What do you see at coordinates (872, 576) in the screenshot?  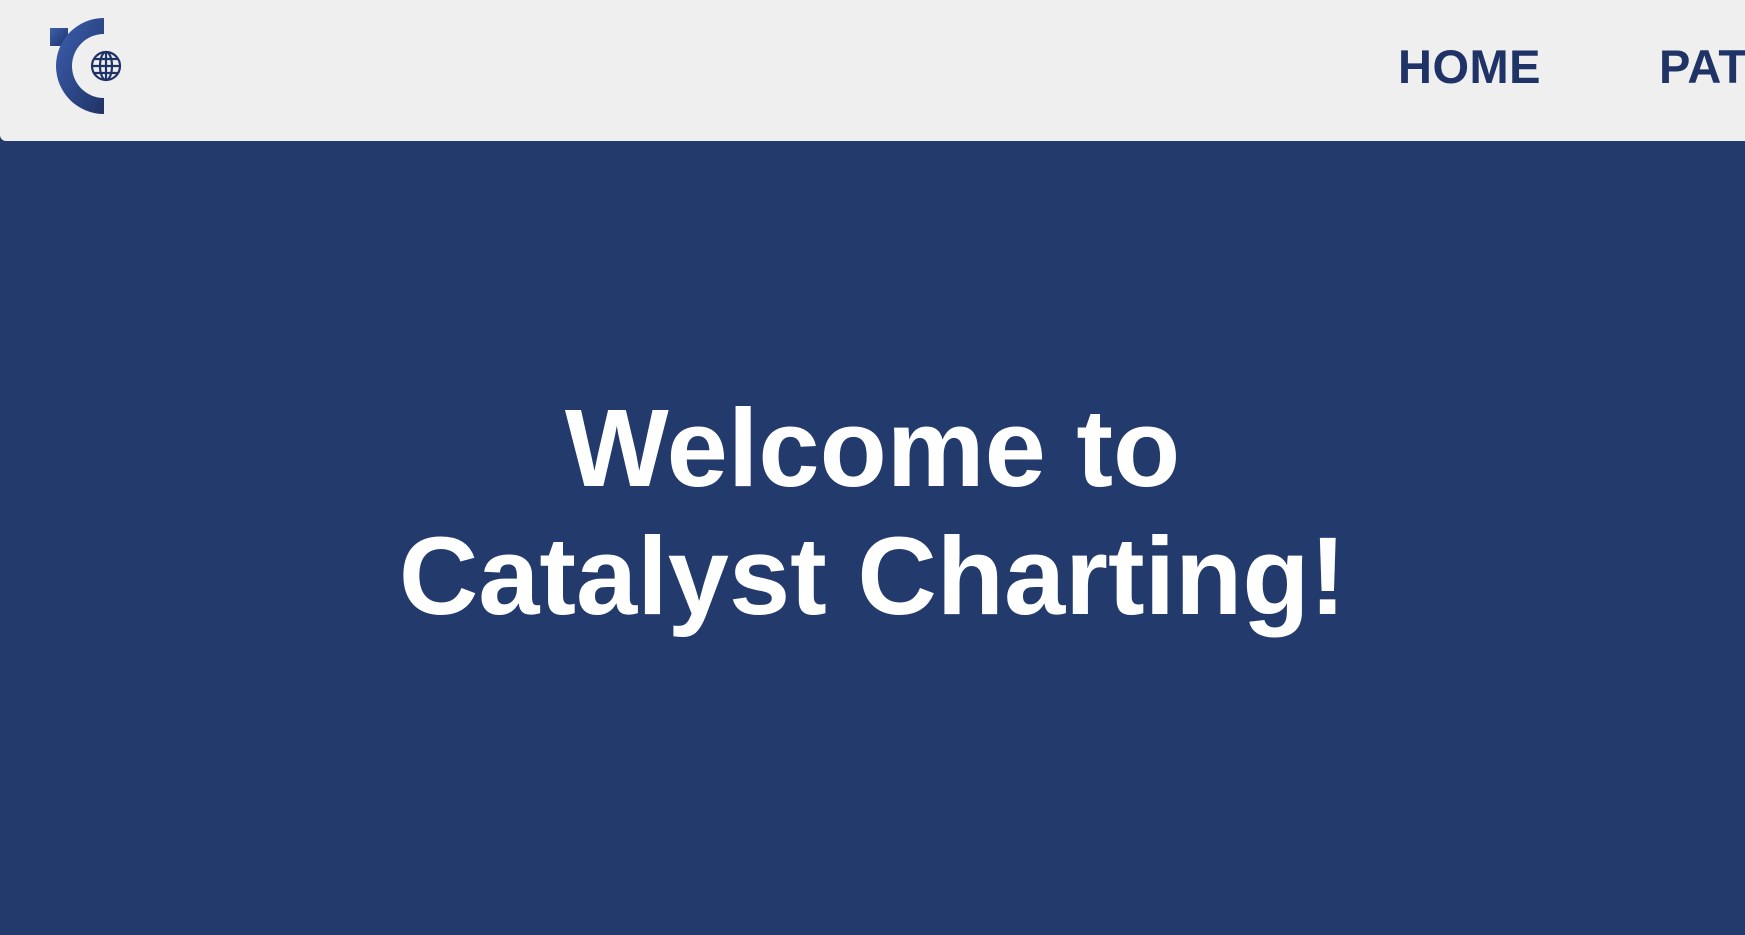 I see `hero-title-line-2: Catalyst Charting!` at bounding box center [872, 576].